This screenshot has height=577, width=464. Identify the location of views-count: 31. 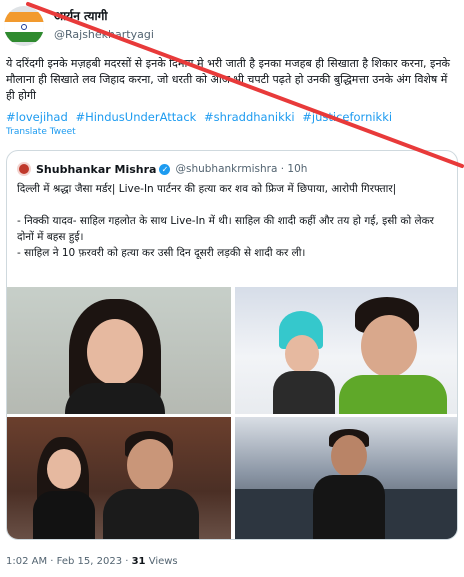
(138, 561).